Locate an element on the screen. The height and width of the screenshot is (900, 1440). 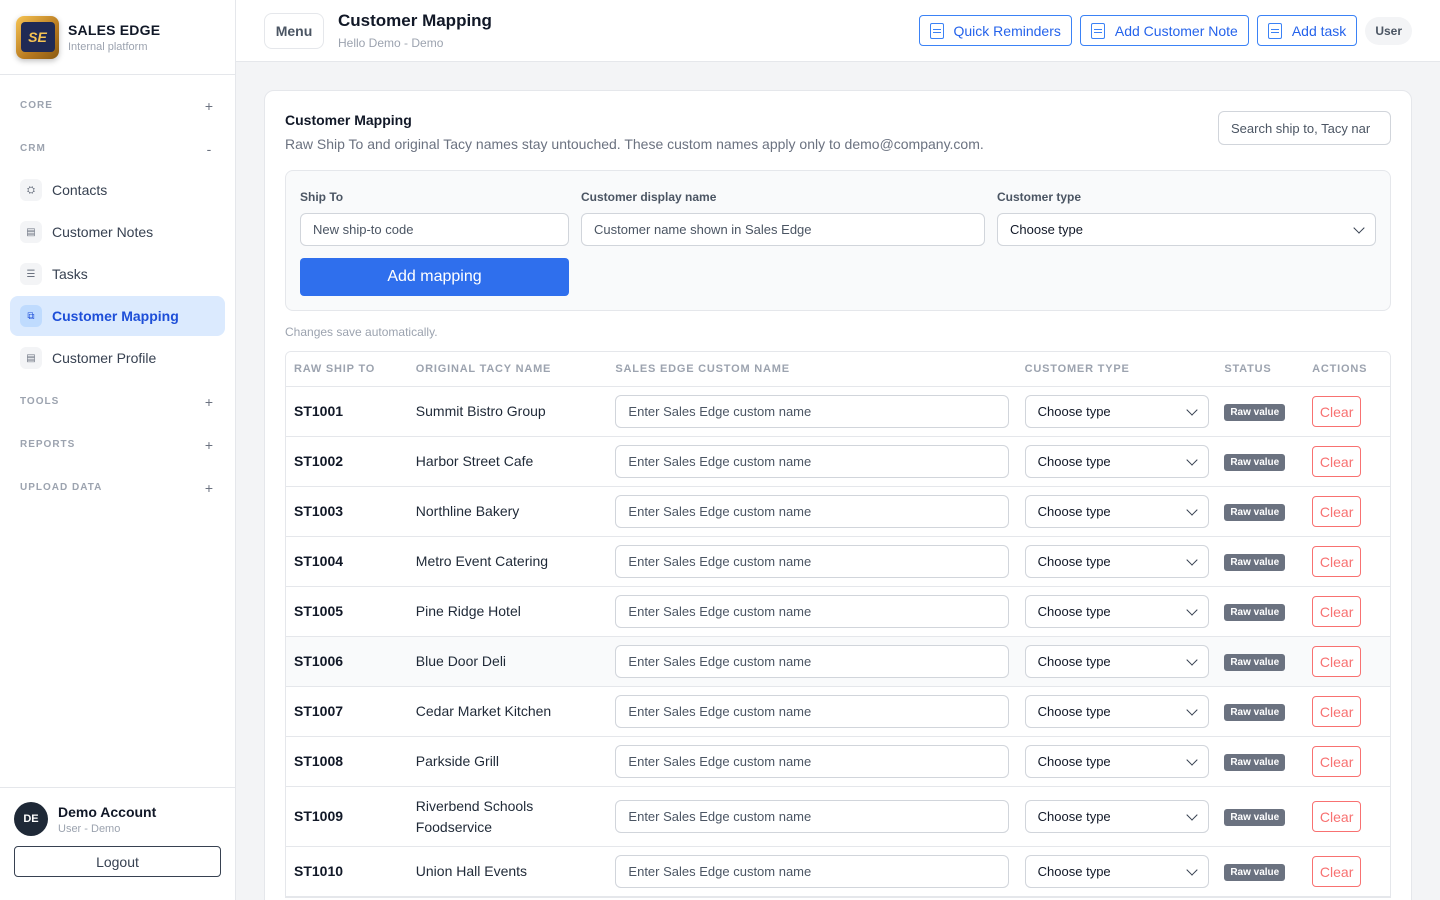
mapping-icon: ⧉ is located at coordinates (31, 316).